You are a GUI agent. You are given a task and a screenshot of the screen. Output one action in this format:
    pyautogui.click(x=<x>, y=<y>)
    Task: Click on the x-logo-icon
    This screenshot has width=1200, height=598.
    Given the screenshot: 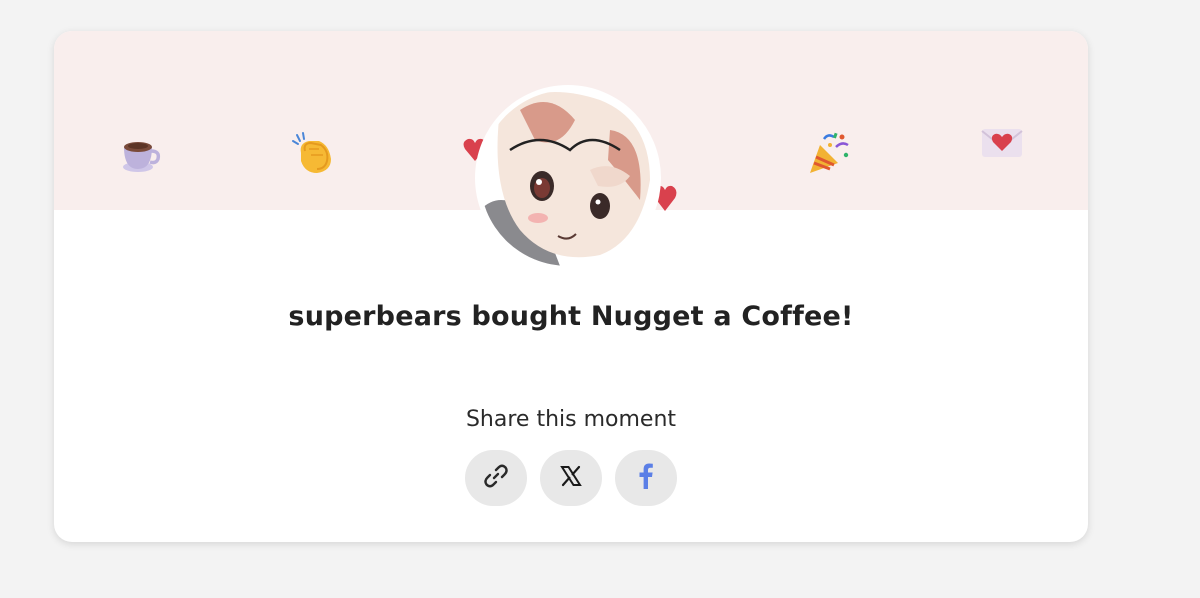 What is the action you would take?
    pyautogui.click(x=571, y=478)
    